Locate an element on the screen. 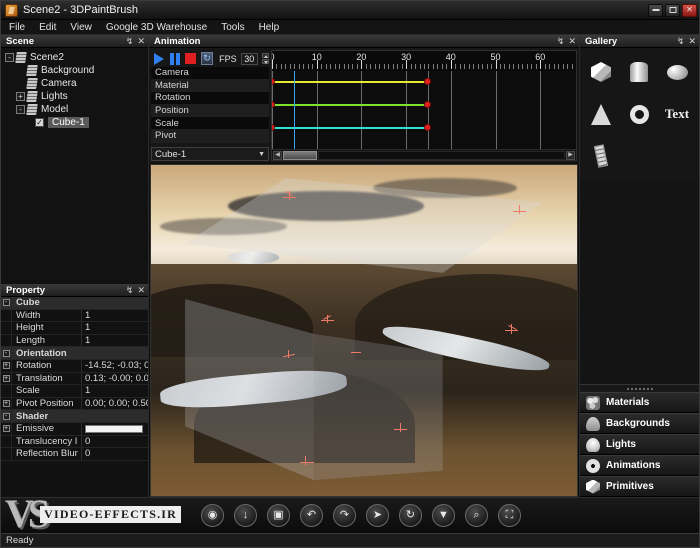 This screenshot has height=548, width=700. ruler-shape-icon is located at coordinates (601, 156).